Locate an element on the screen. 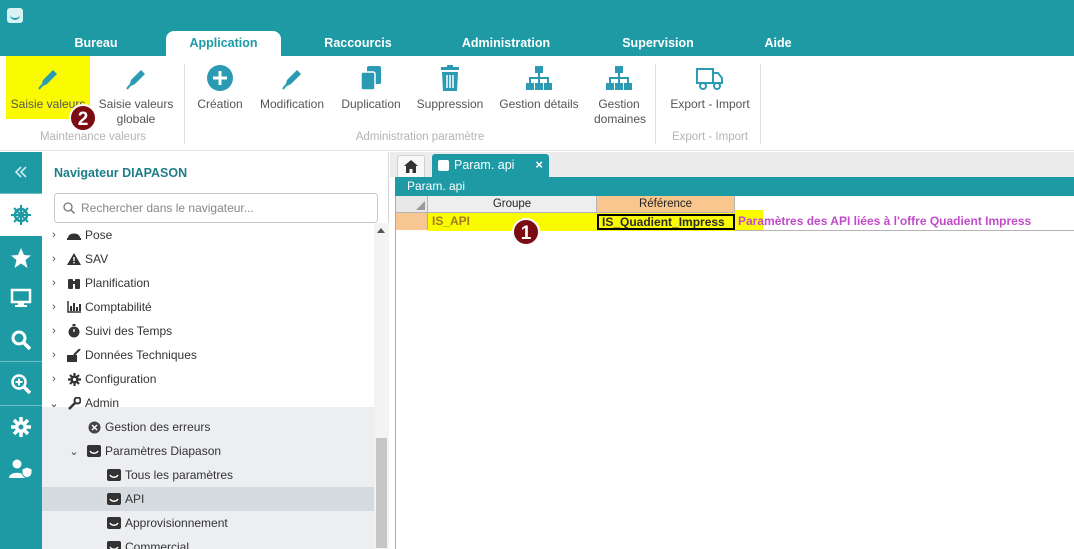 This screenshot has height=549, width=1074. duplication-button: Duplication is located at coordinates (371, 91).